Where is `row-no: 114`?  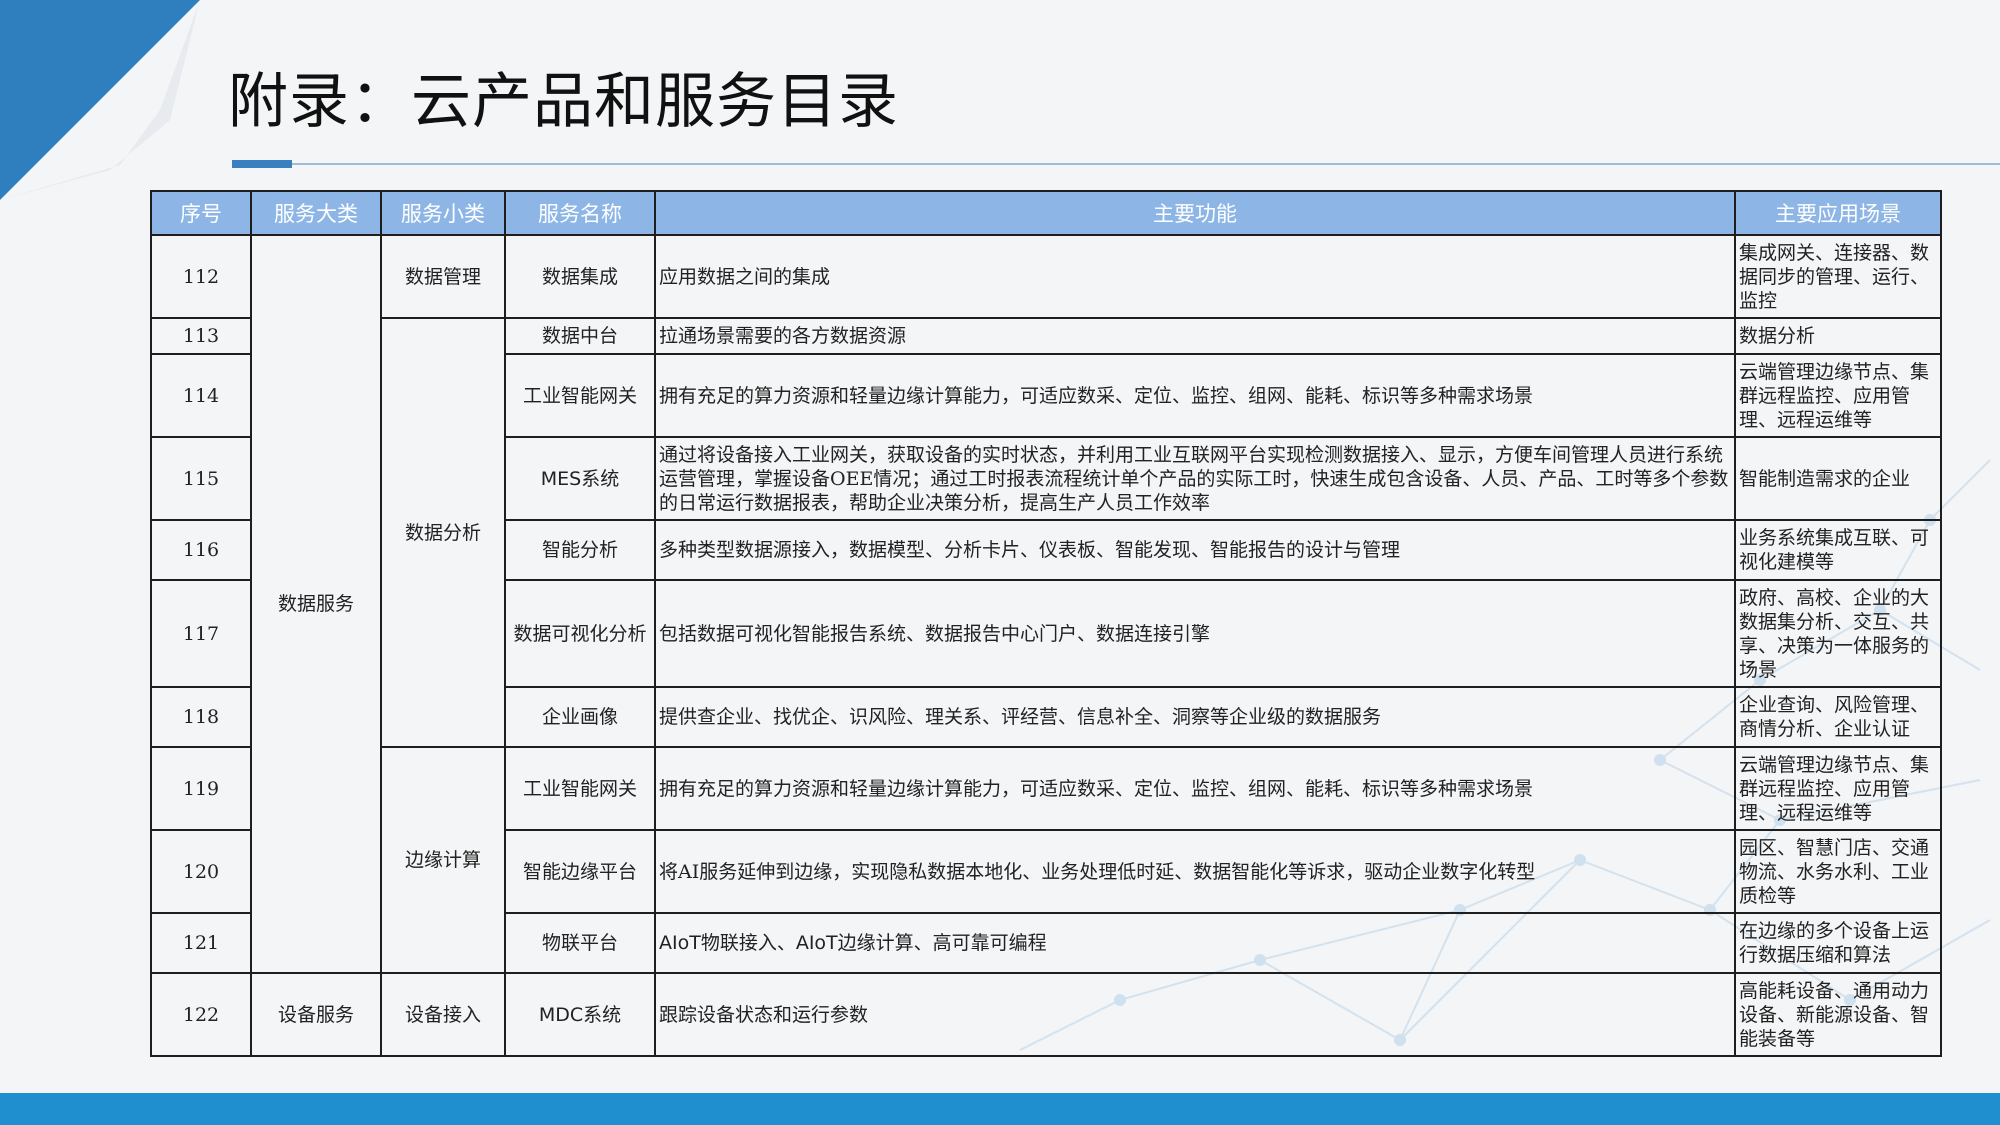 row-no: 114 is located at coordinates (201, 395).